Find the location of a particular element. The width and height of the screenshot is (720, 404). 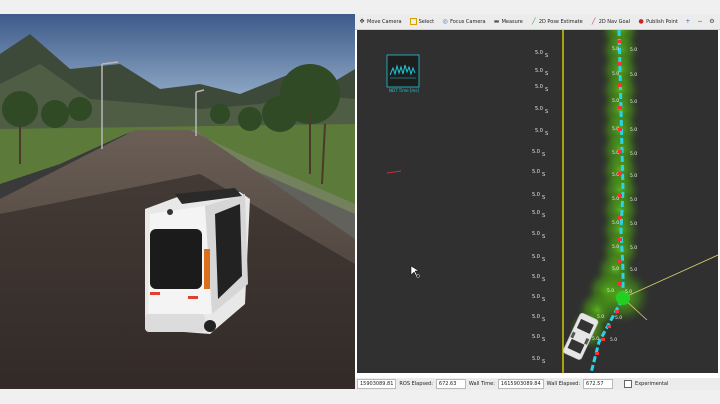

wall-elapsed-label: Wall Elapsed: is located at coordinates (563, 384).